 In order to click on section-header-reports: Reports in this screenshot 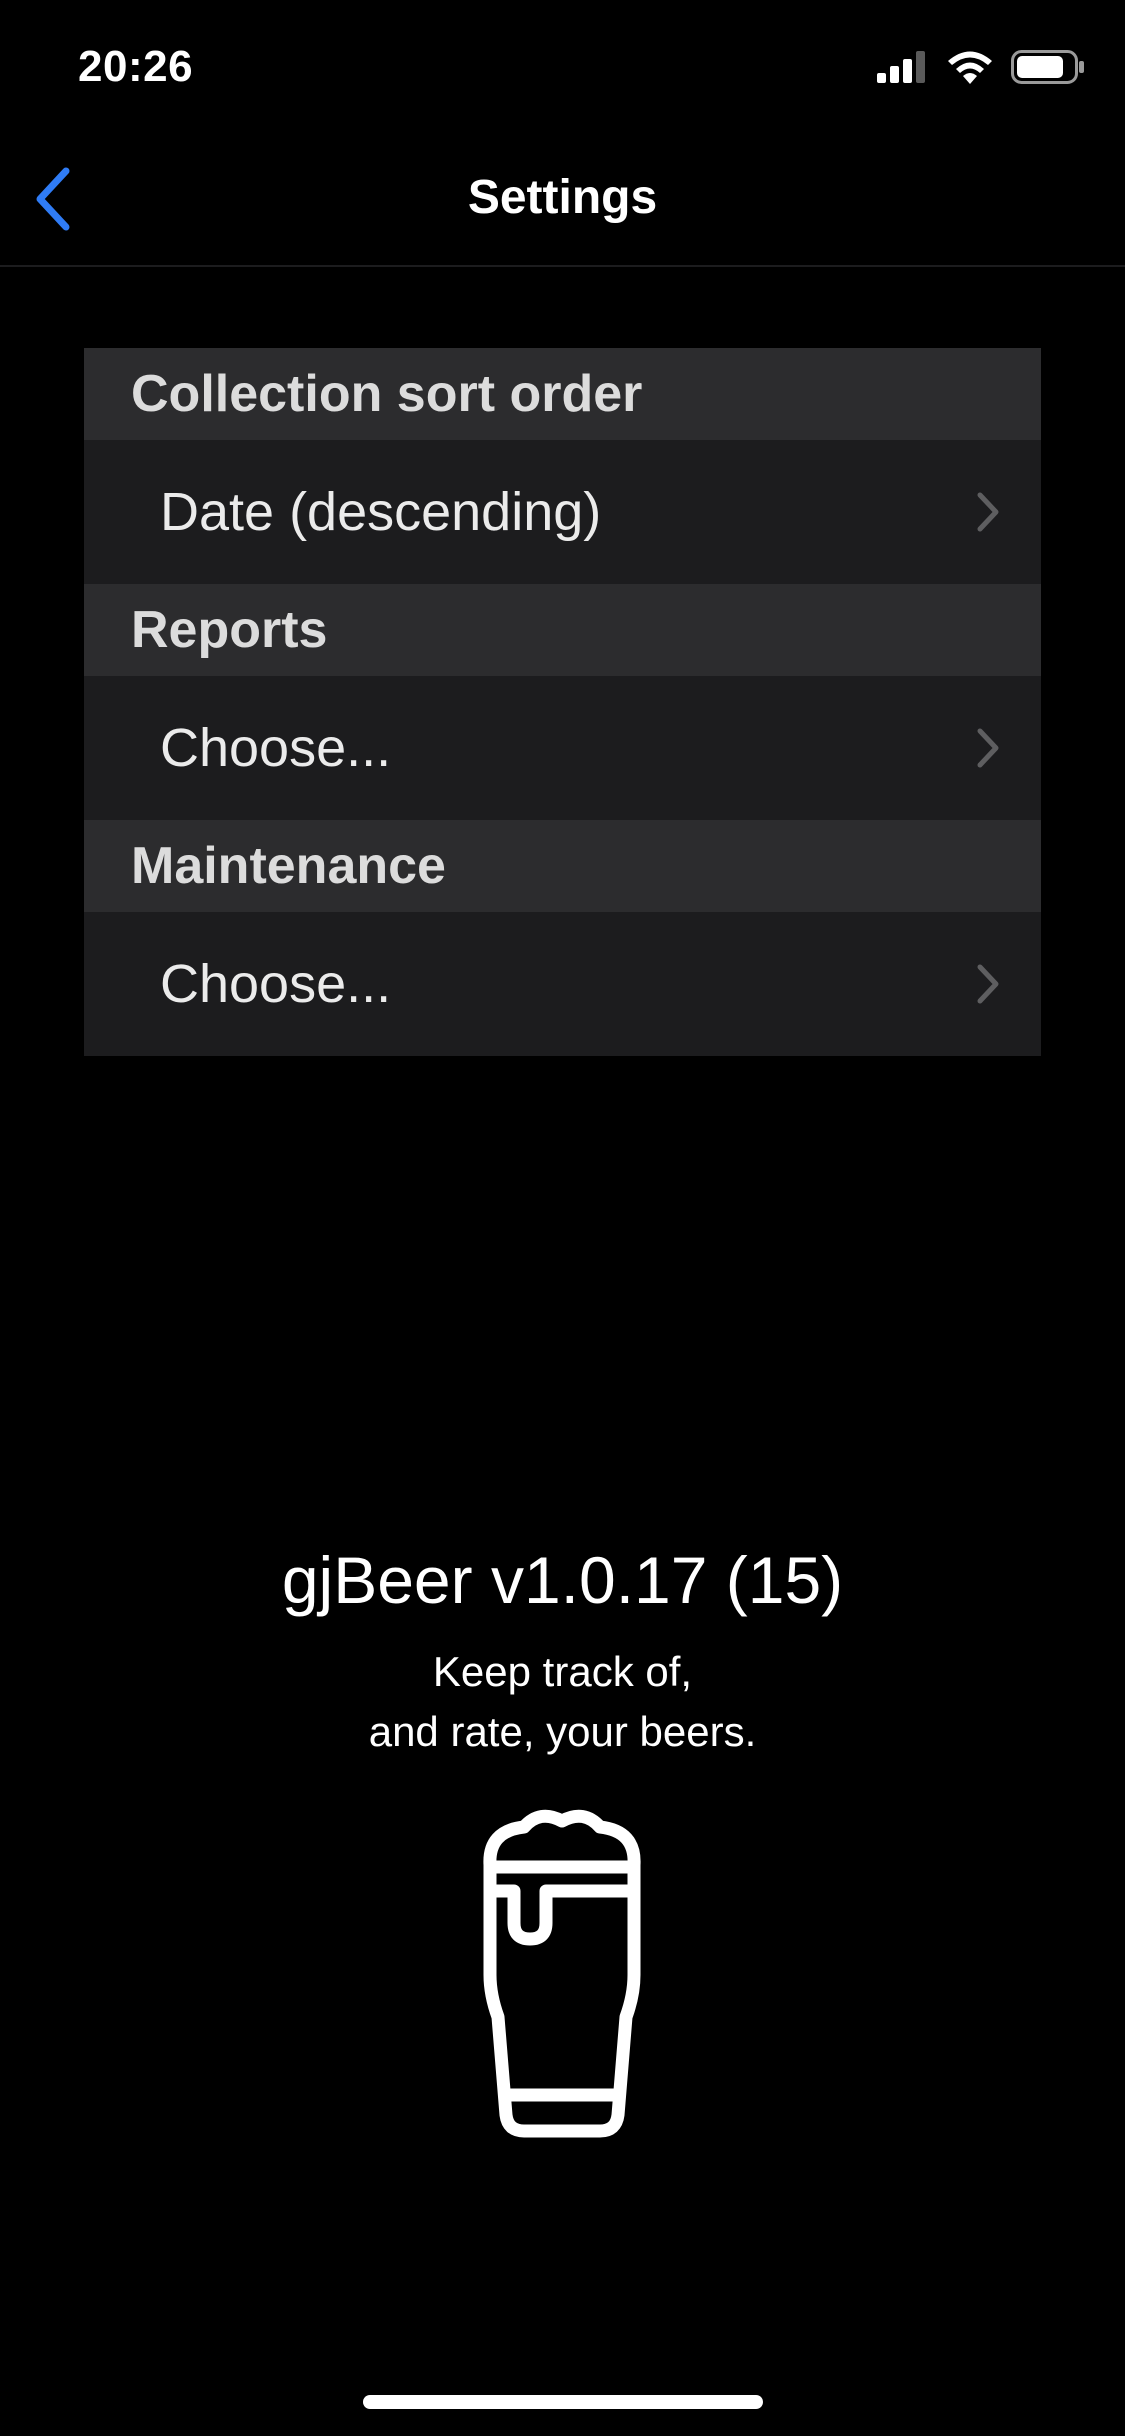, I will do `click(562, 630)`.